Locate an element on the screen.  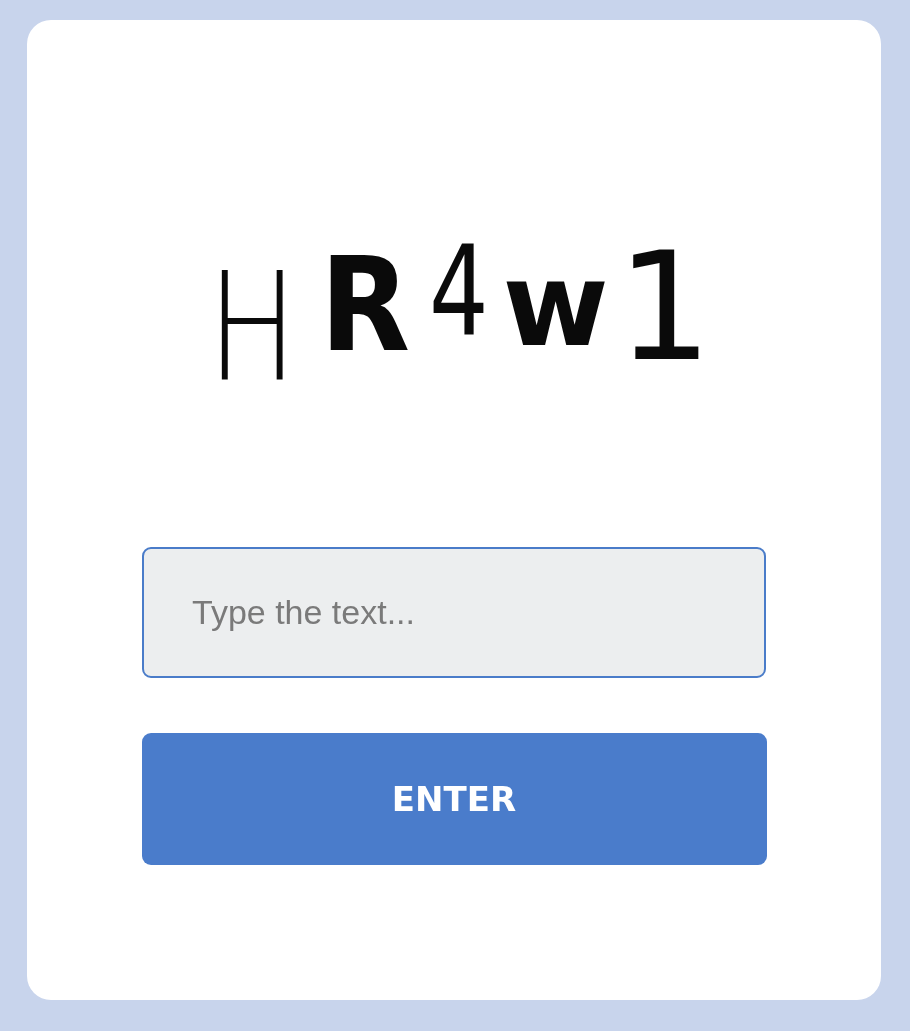
enter-button: ENTER is located at coordinates (454, 799).